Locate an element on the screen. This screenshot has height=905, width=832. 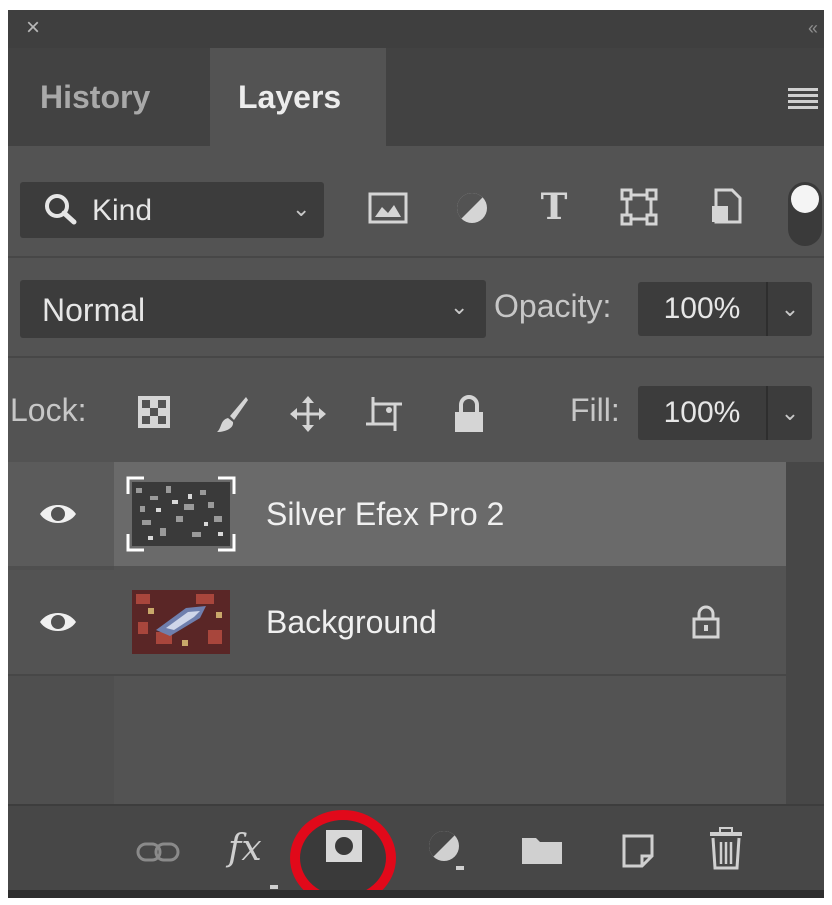
kind-filter-label: Kind is located at coordinates (122, 210).